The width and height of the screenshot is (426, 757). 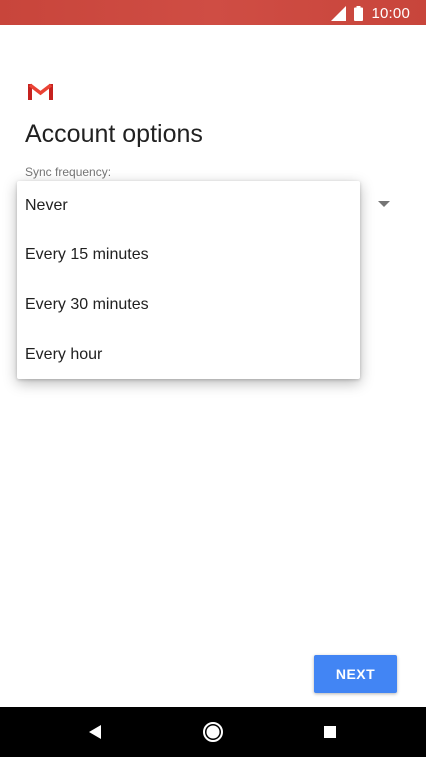 I want to click on battery-icon, so click(x=359, y=13).